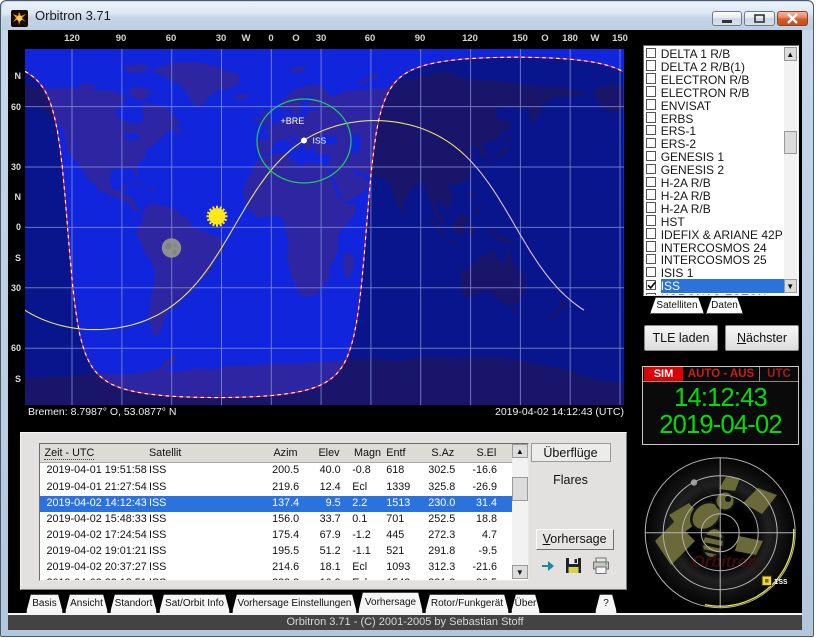  I want to click on svg-text: Orbitron, so click(725, 562).